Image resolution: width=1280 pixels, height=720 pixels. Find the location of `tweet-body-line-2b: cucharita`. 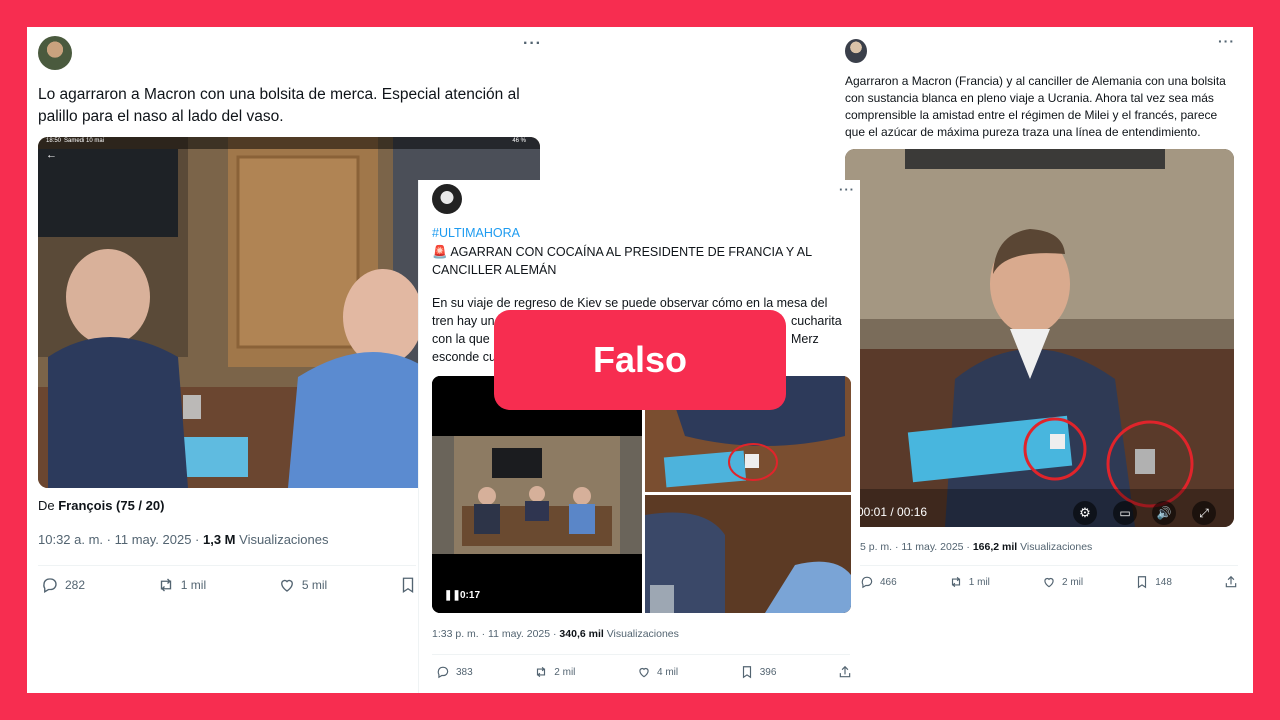

tweet-body-line-2b: cucharita is located at coordinates (816, 321).